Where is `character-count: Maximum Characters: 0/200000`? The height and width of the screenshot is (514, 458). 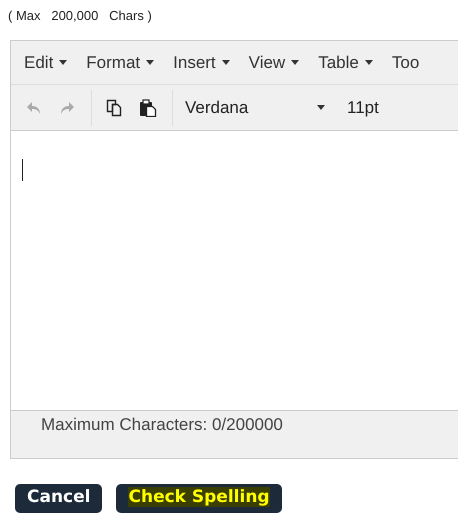 character-count: Maximum Characters: 0/200000 is located at coordinates (162, 424).